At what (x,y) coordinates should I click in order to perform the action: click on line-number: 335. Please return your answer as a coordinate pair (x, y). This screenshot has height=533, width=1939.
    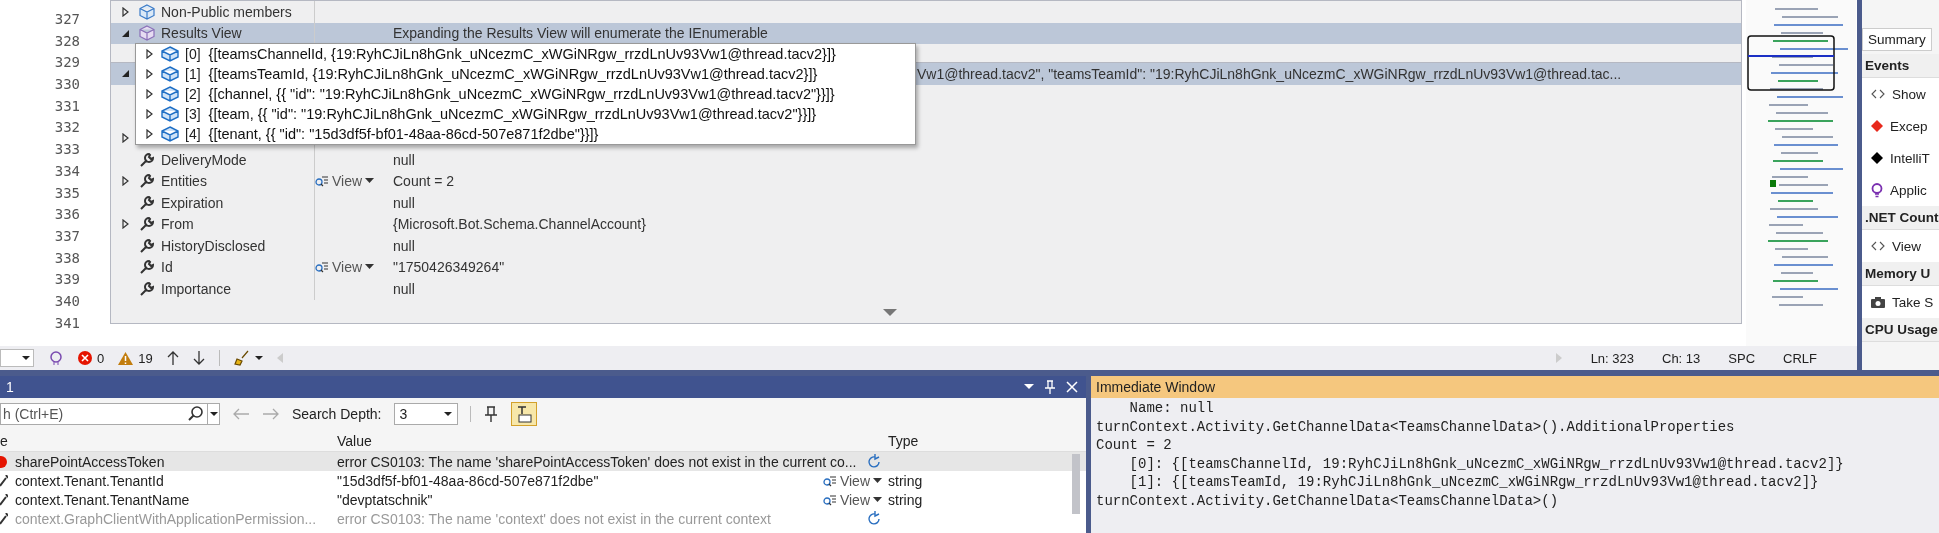
    Looking at the image, I should click on (67, 193).